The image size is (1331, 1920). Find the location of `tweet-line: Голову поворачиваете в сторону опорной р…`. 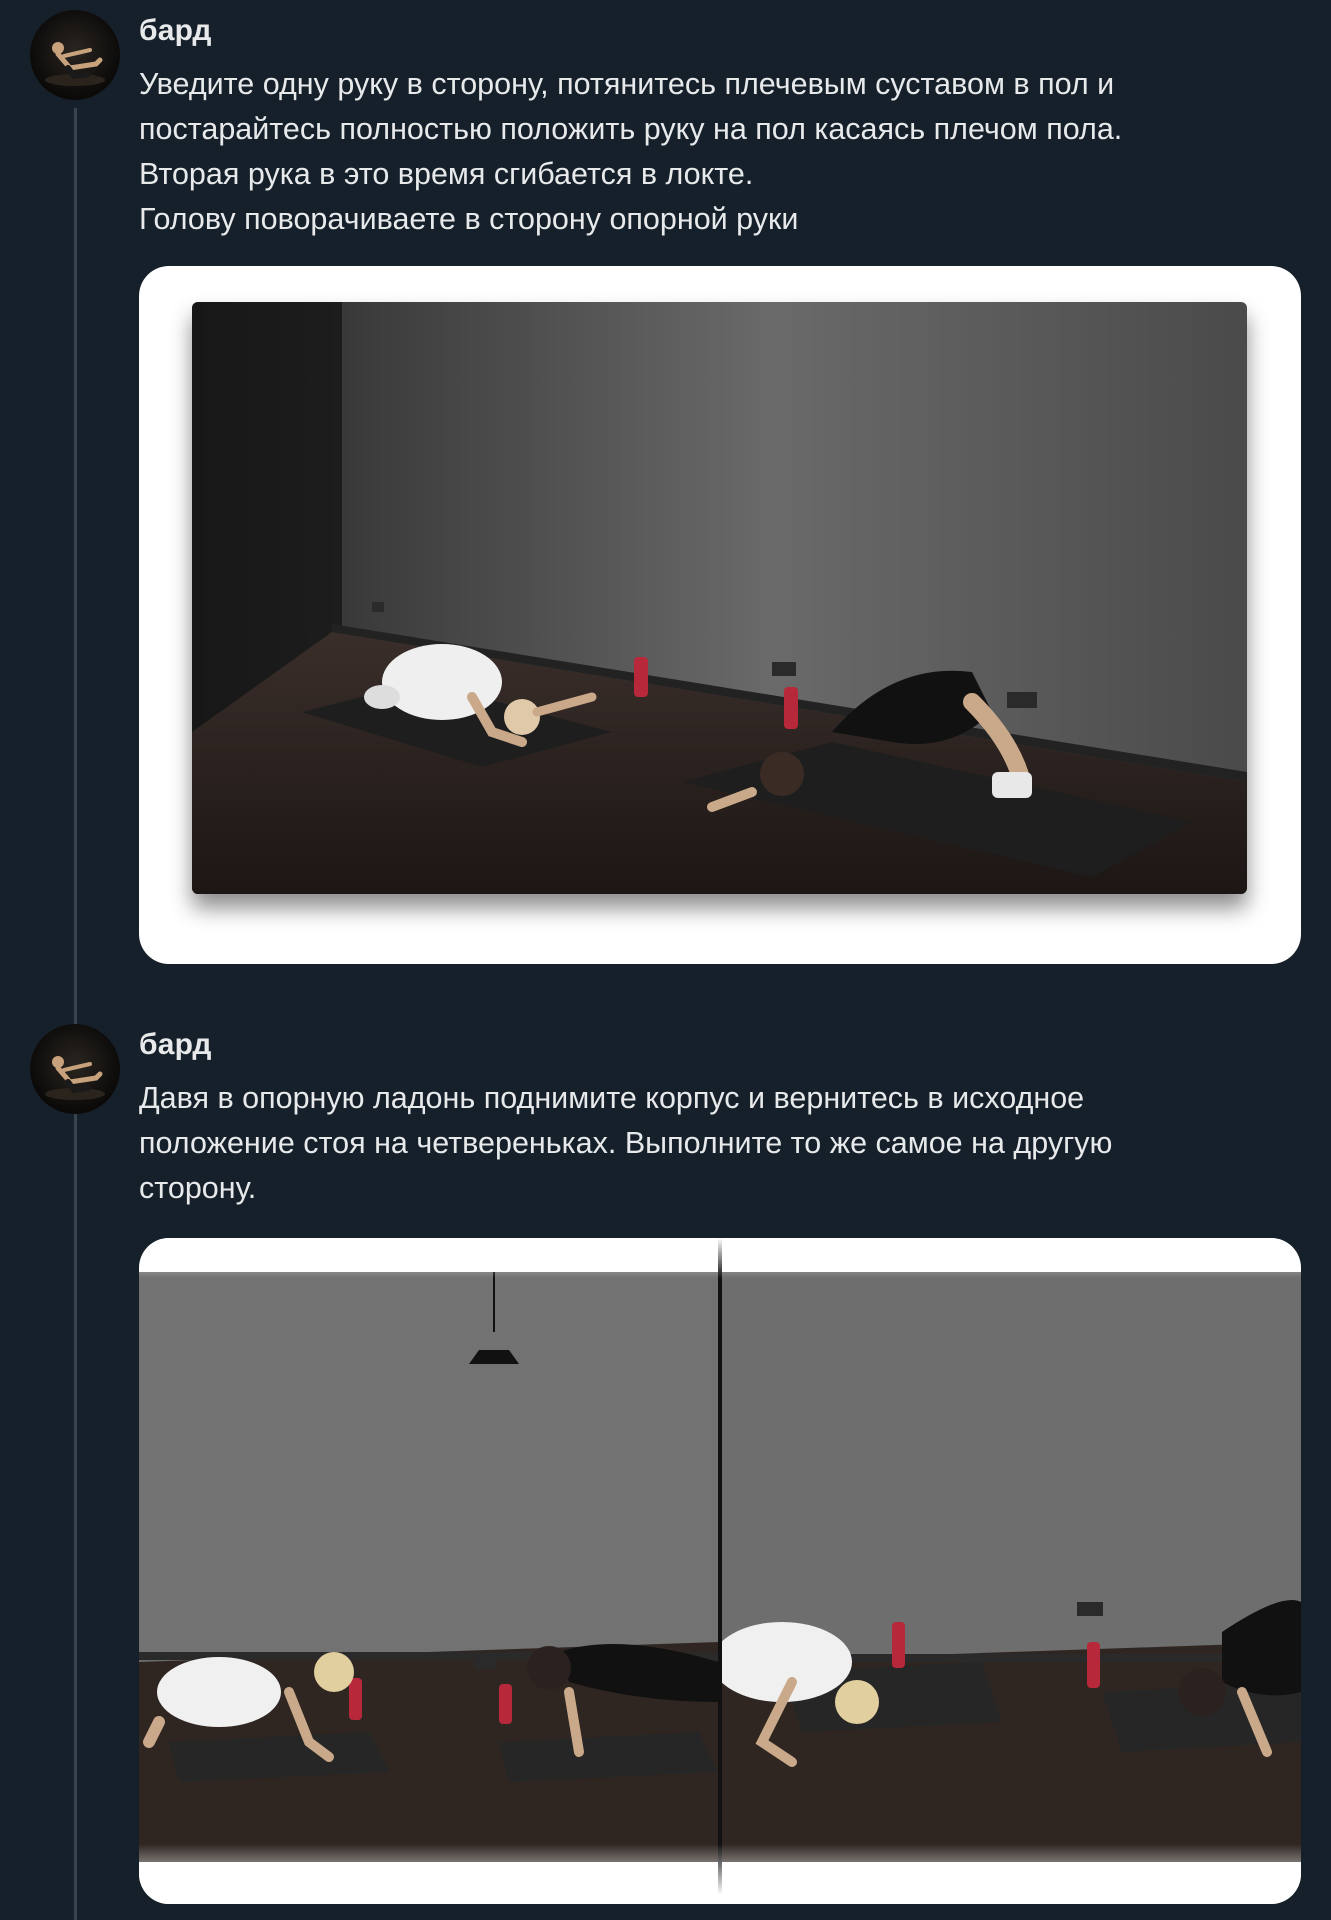

tweet-line: Голову поворачиваете в сторону опорной р… is located at coordinates (469, 219).